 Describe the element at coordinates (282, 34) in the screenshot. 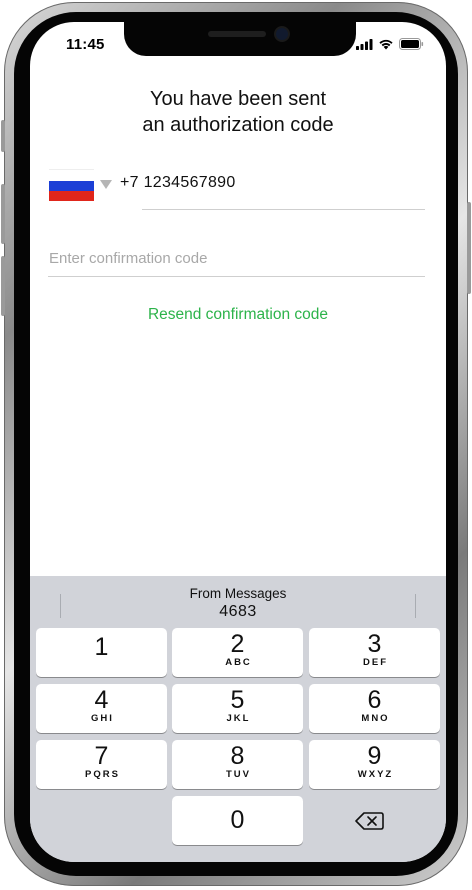

I see `front-camera` at that location.